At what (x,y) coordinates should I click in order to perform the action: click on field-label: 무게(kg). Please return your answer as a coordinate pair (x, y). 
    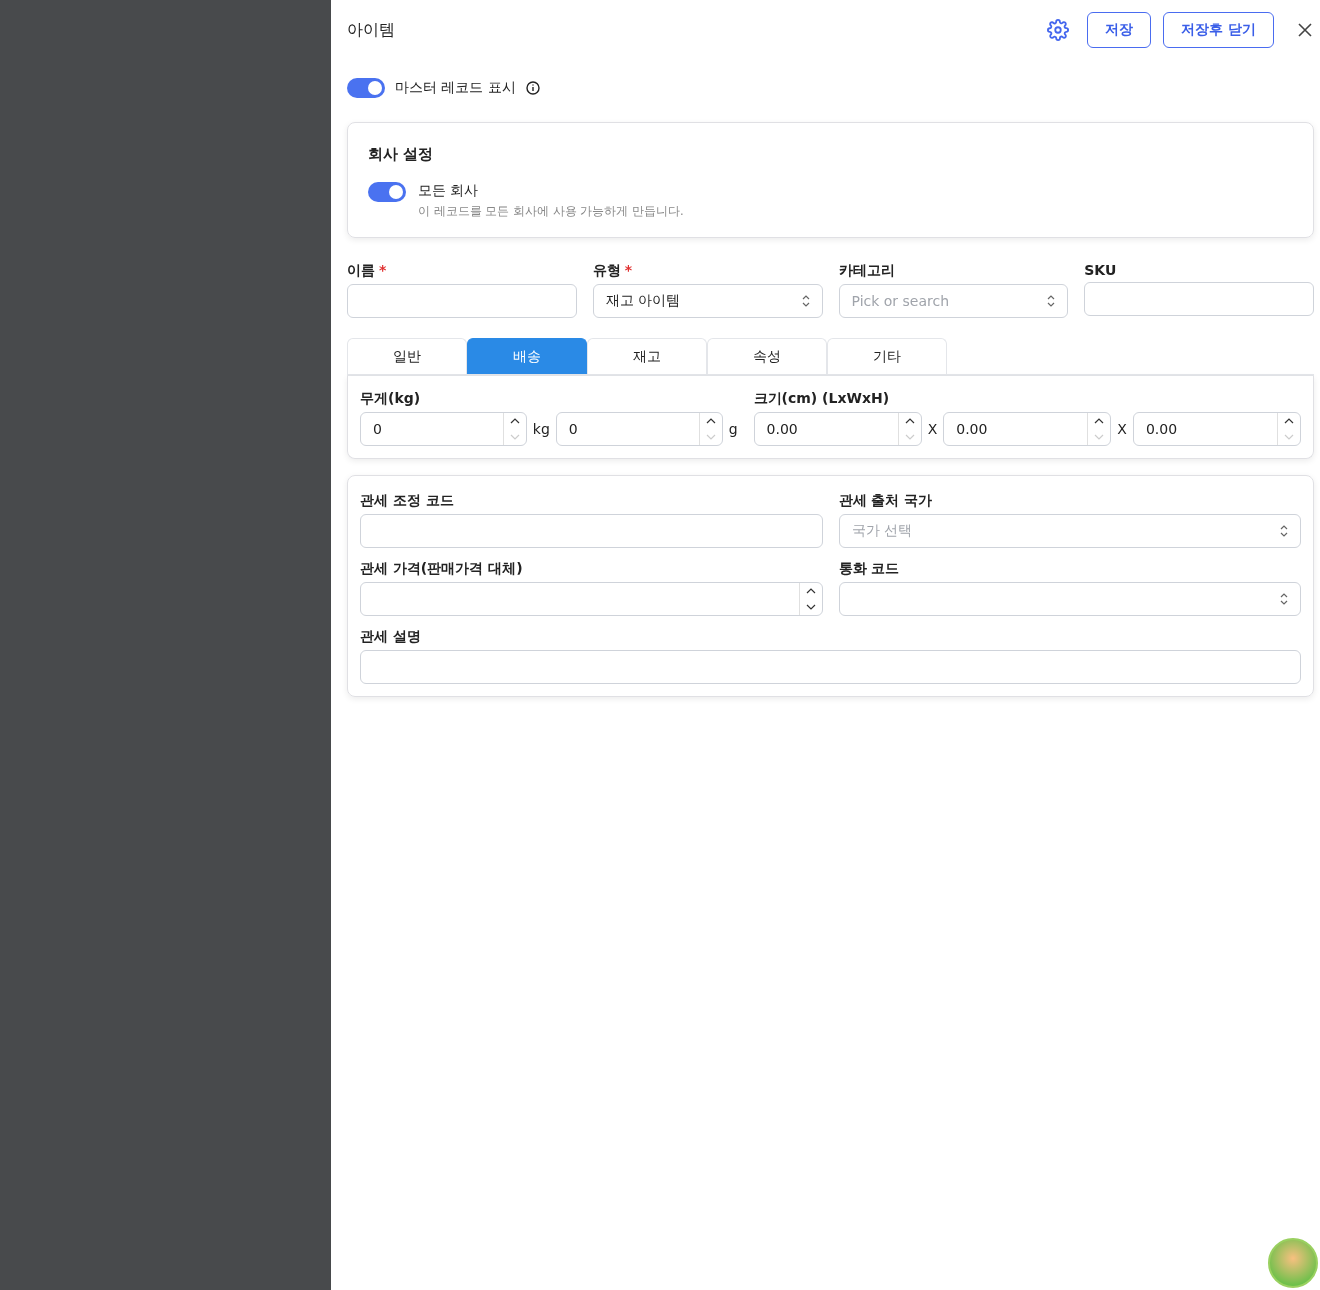
    Looking at the image, I should click on (391, 399).